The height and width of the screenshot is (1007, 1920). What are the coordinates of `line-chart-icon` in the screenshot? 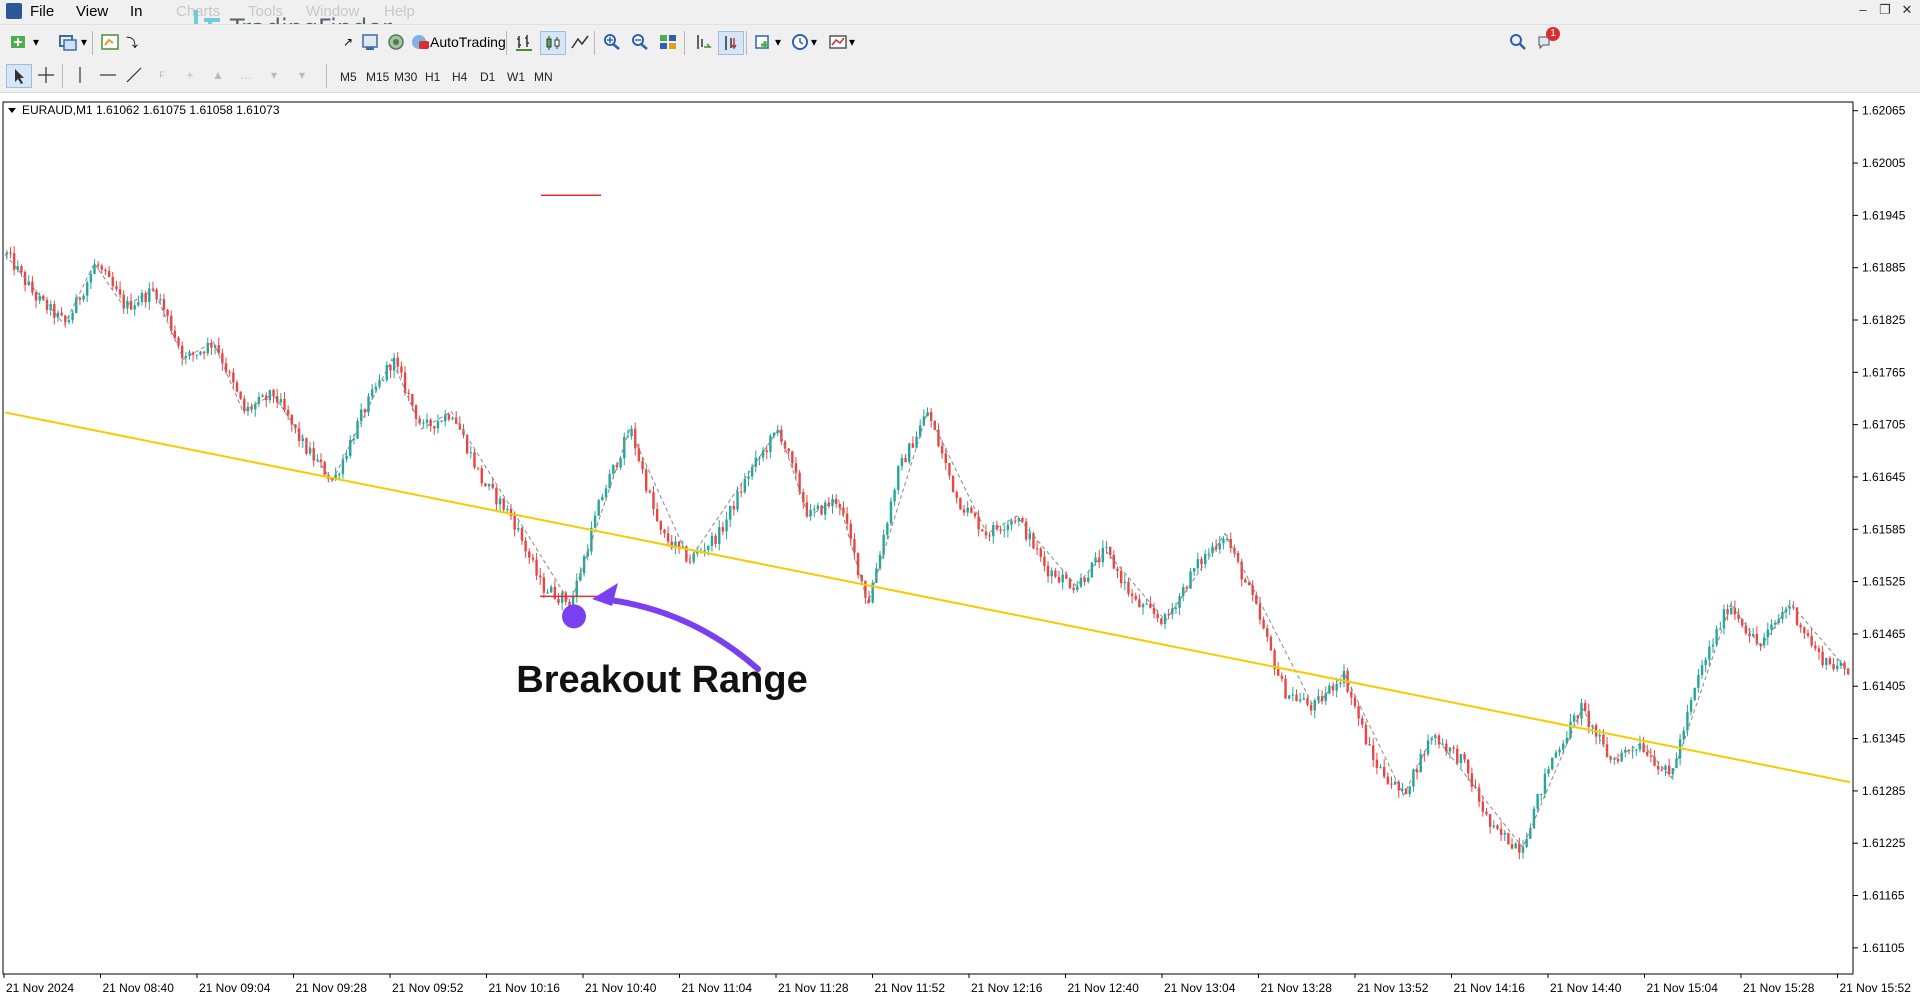 It's located at (580, 42).